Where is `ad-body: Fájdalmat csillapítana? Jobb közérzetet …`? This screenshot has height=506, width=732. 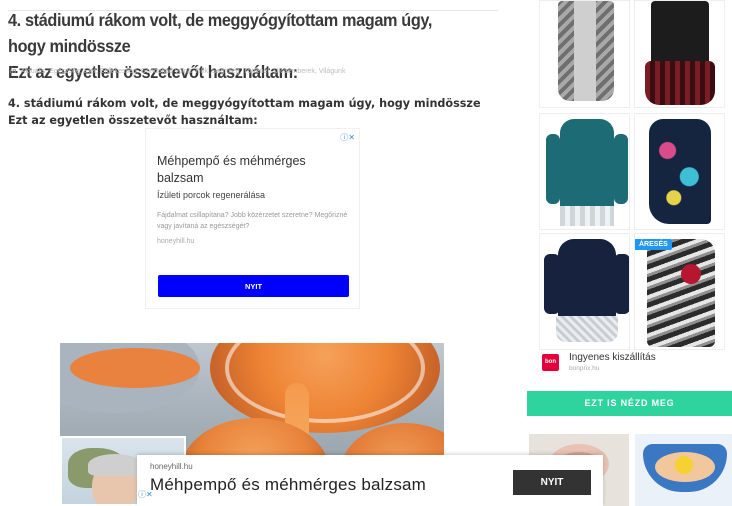 ad-body: Fájdalmat csillapítana? Jobb közérzetet … is located at coordinates (252, 221).